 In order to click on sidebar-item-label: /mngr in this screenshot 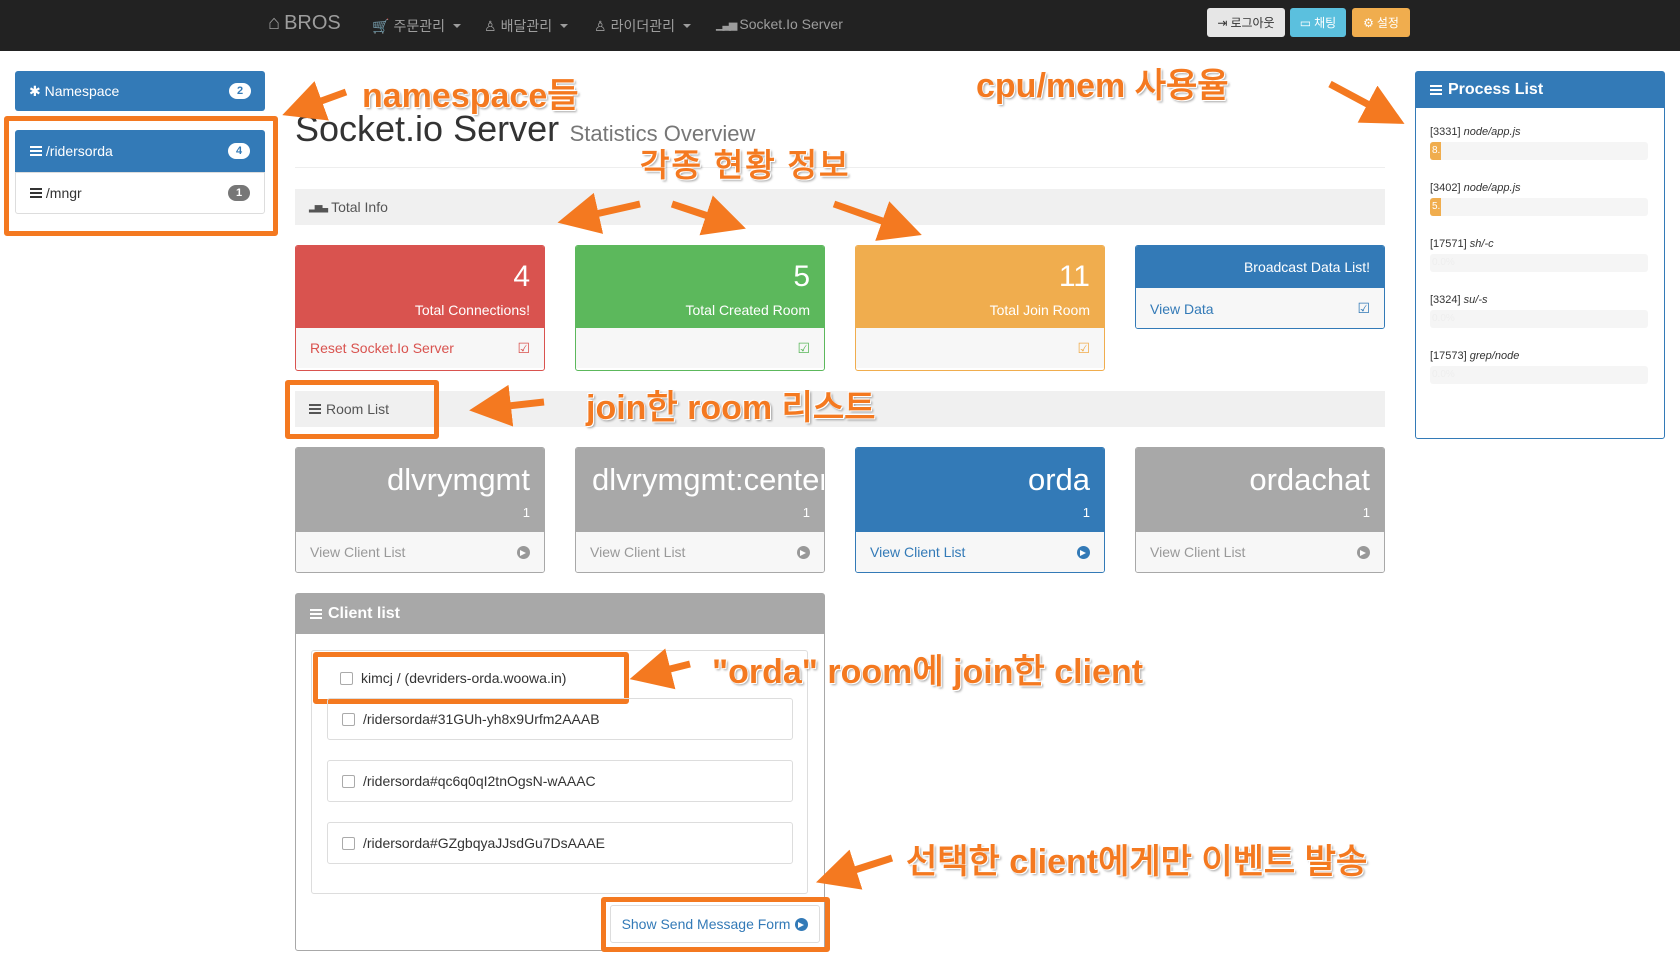, I will do `click(63, 193)`.